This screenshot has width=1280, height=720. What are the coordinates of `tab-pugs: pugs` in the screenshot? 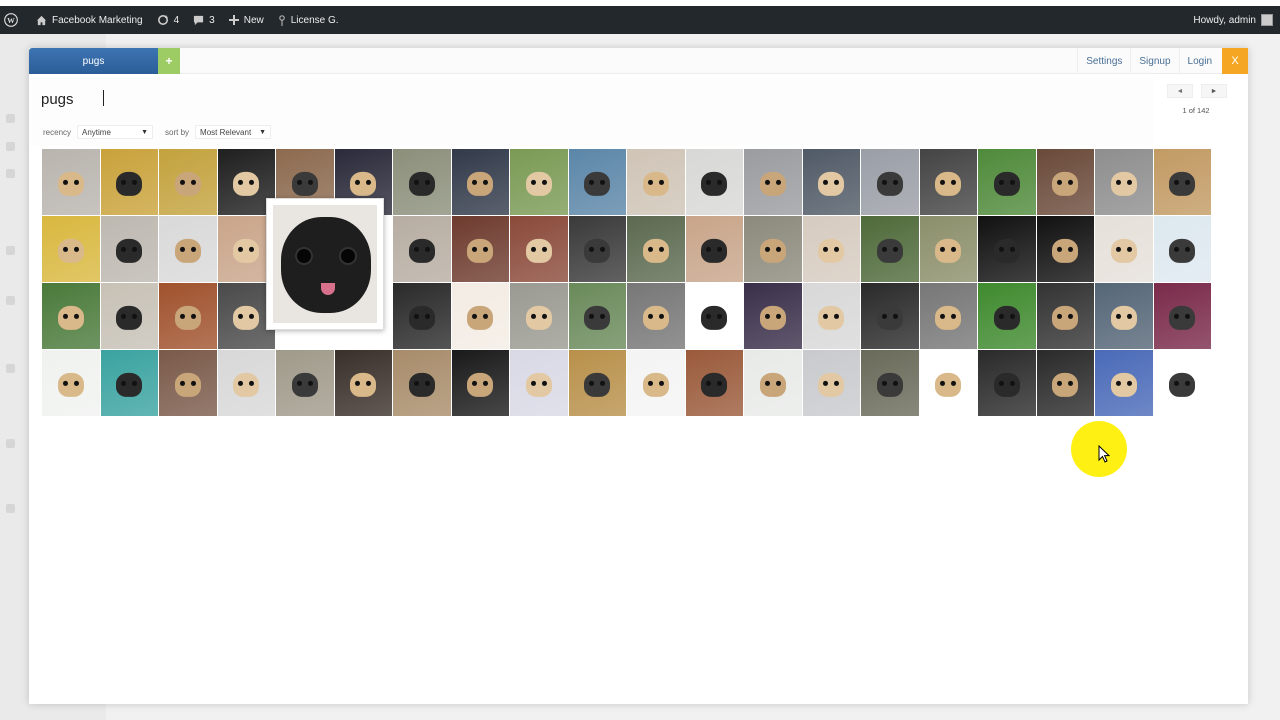 It's located at (93, 61).